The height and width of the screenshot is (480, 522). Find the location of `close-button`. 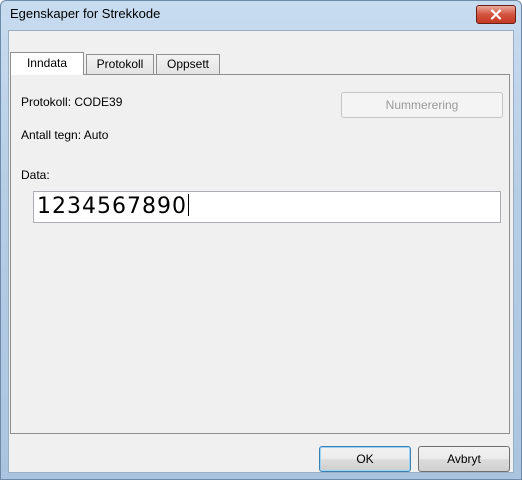

close-button is located at coordinates (496, 14).